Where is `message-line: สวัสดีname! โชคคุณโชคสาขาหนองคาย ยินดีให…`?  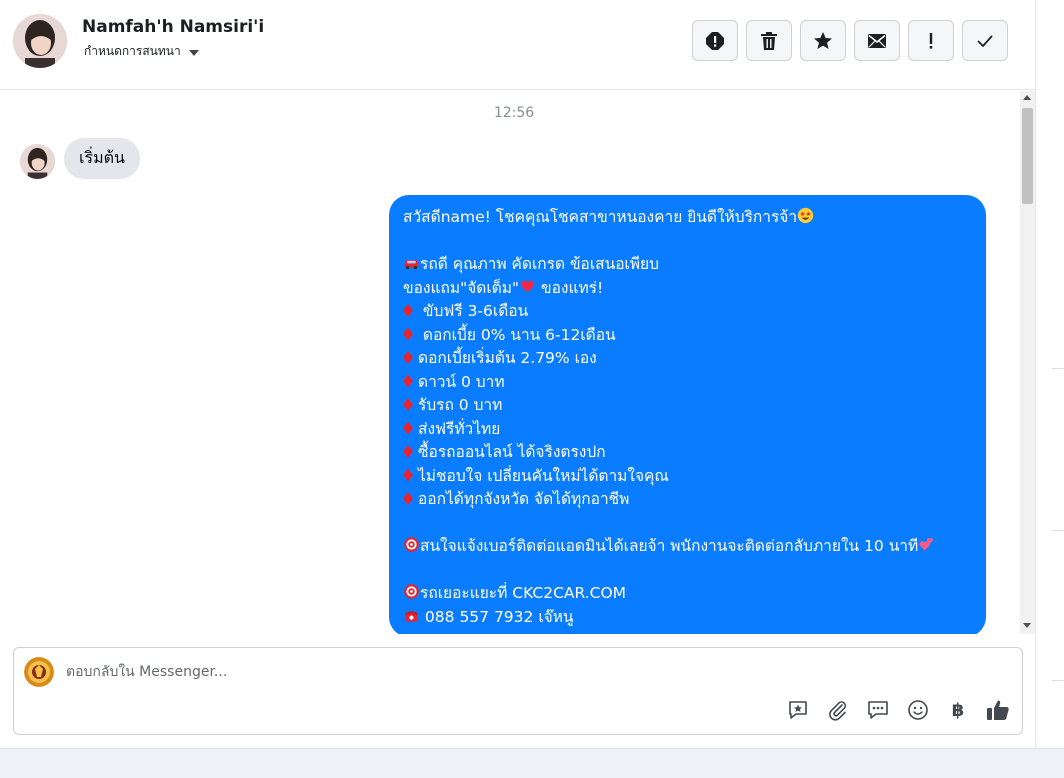 message-line: สวัสดีname! โชคคุณโชคสาขาหนองคาย ยินดีให… is located at coordinates (687, 218).